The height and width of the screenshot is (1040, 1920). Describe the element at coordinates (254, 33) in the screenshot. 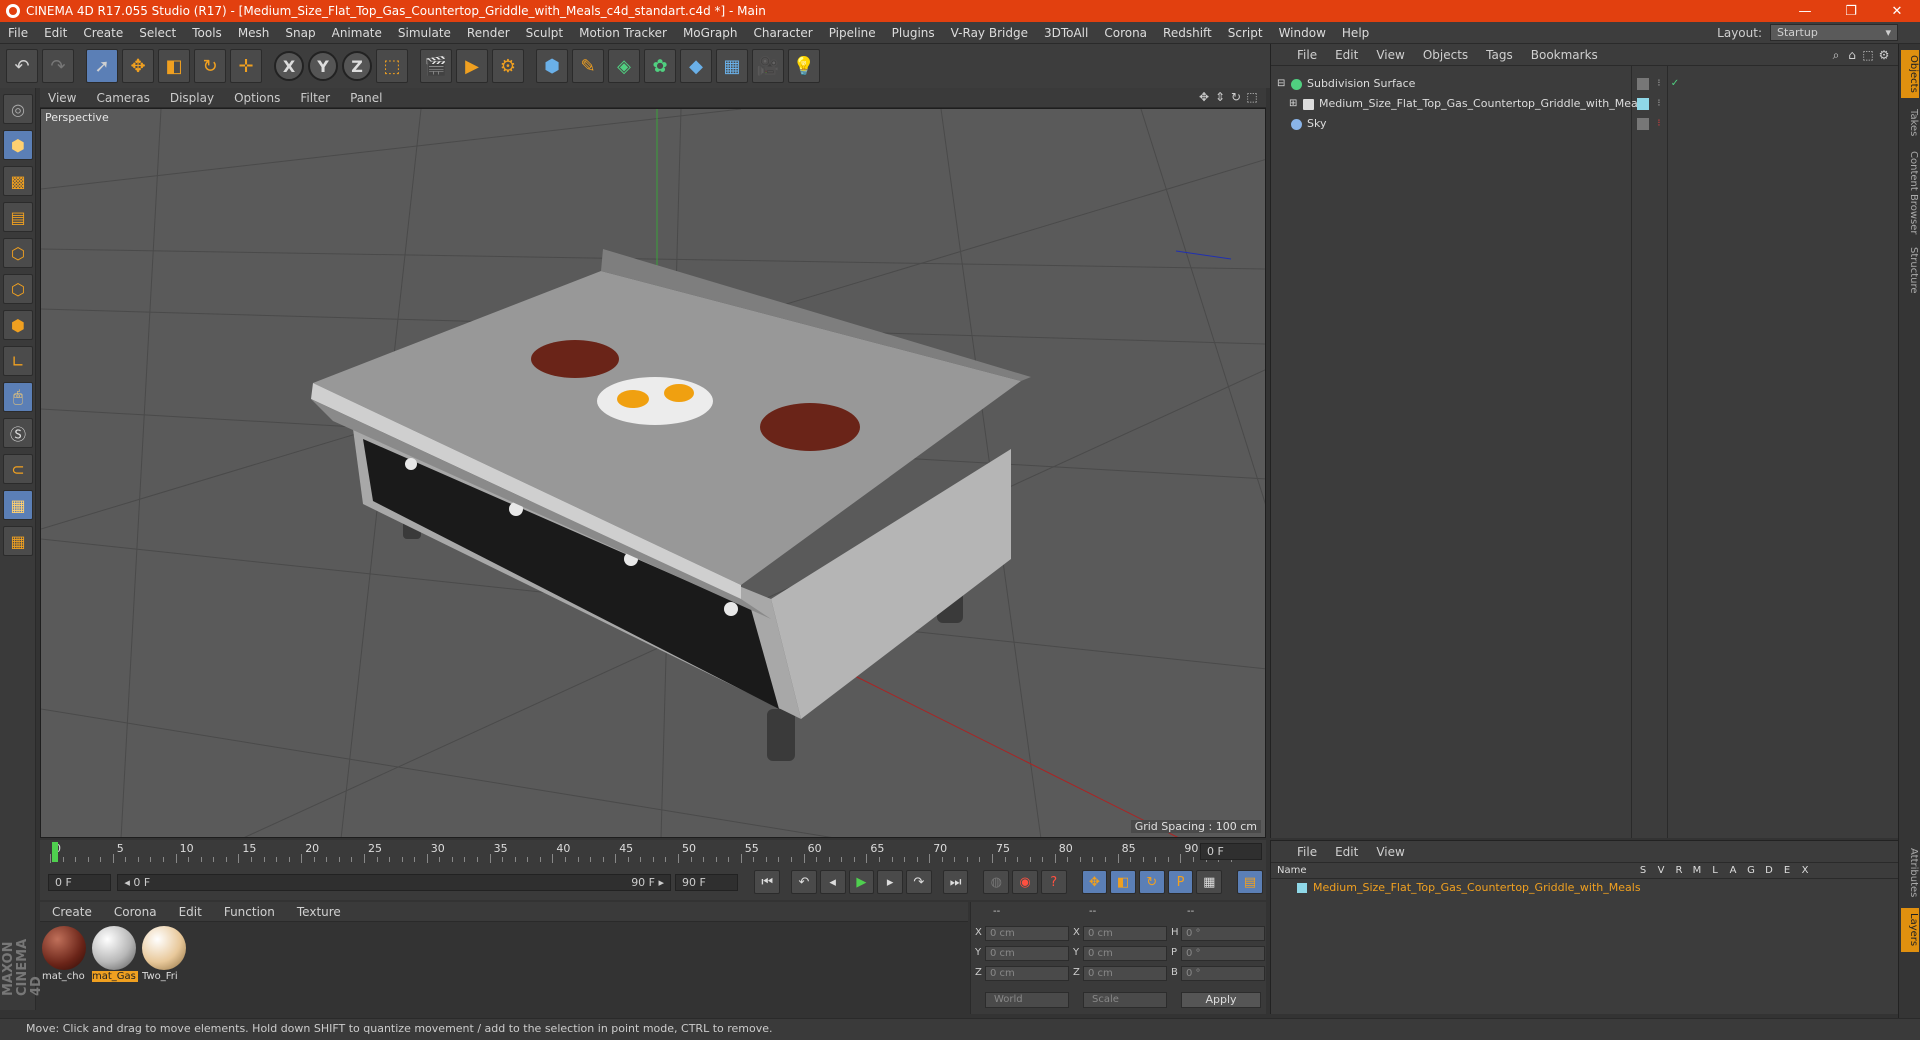

I see `menu-mesh: Mesh` at that location.